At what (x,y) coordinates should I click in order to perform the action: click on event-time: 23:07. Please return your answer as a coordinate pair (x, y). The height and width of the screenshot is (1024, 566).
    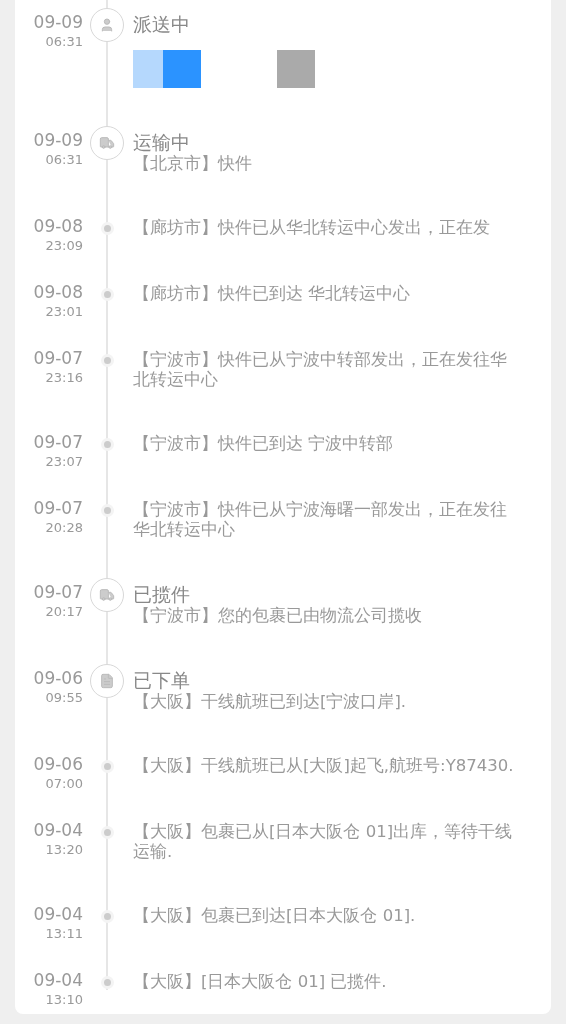
    Looking at the image, I should click on (64, 462).